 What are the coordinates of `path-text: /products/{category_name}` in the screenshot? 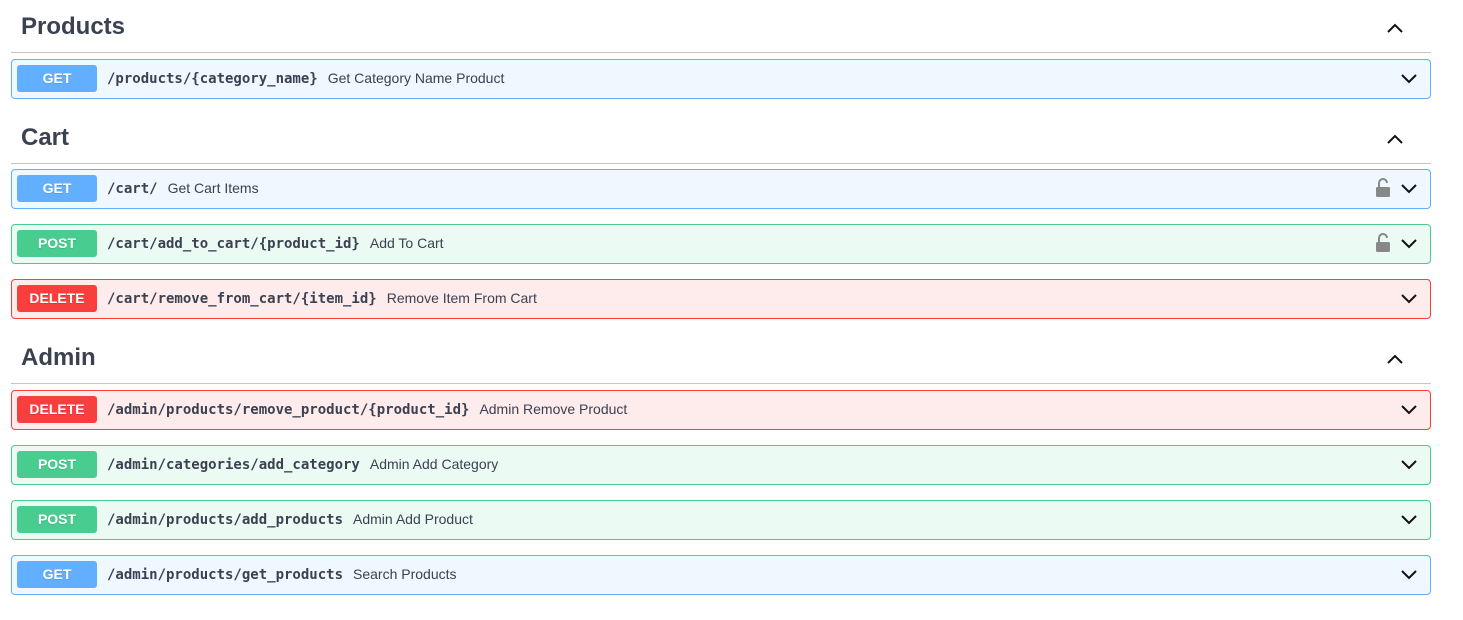 It's located at (212, 79).